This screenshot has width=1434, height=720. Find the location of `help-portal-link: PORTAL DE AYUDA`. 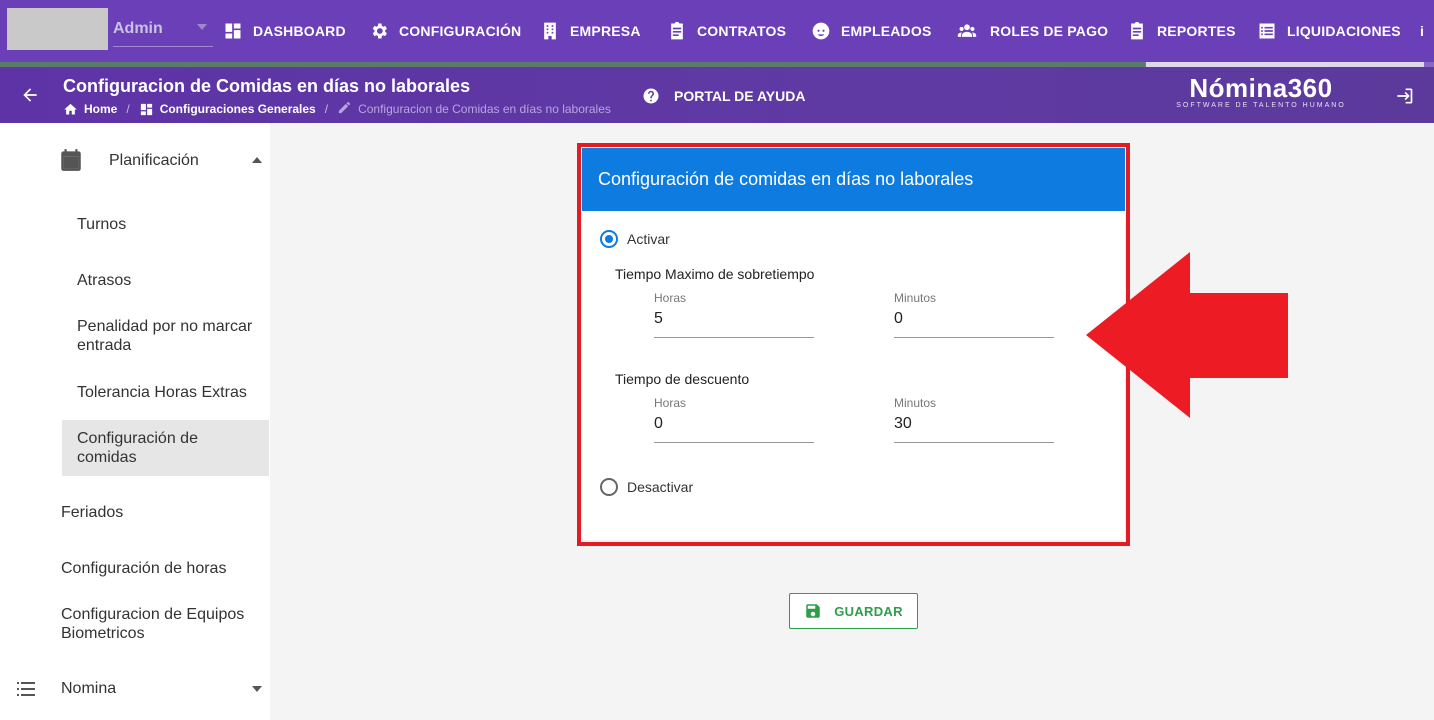

help-portal-link: PORTAL DE AYUDA is located at coordinates (723, 96).